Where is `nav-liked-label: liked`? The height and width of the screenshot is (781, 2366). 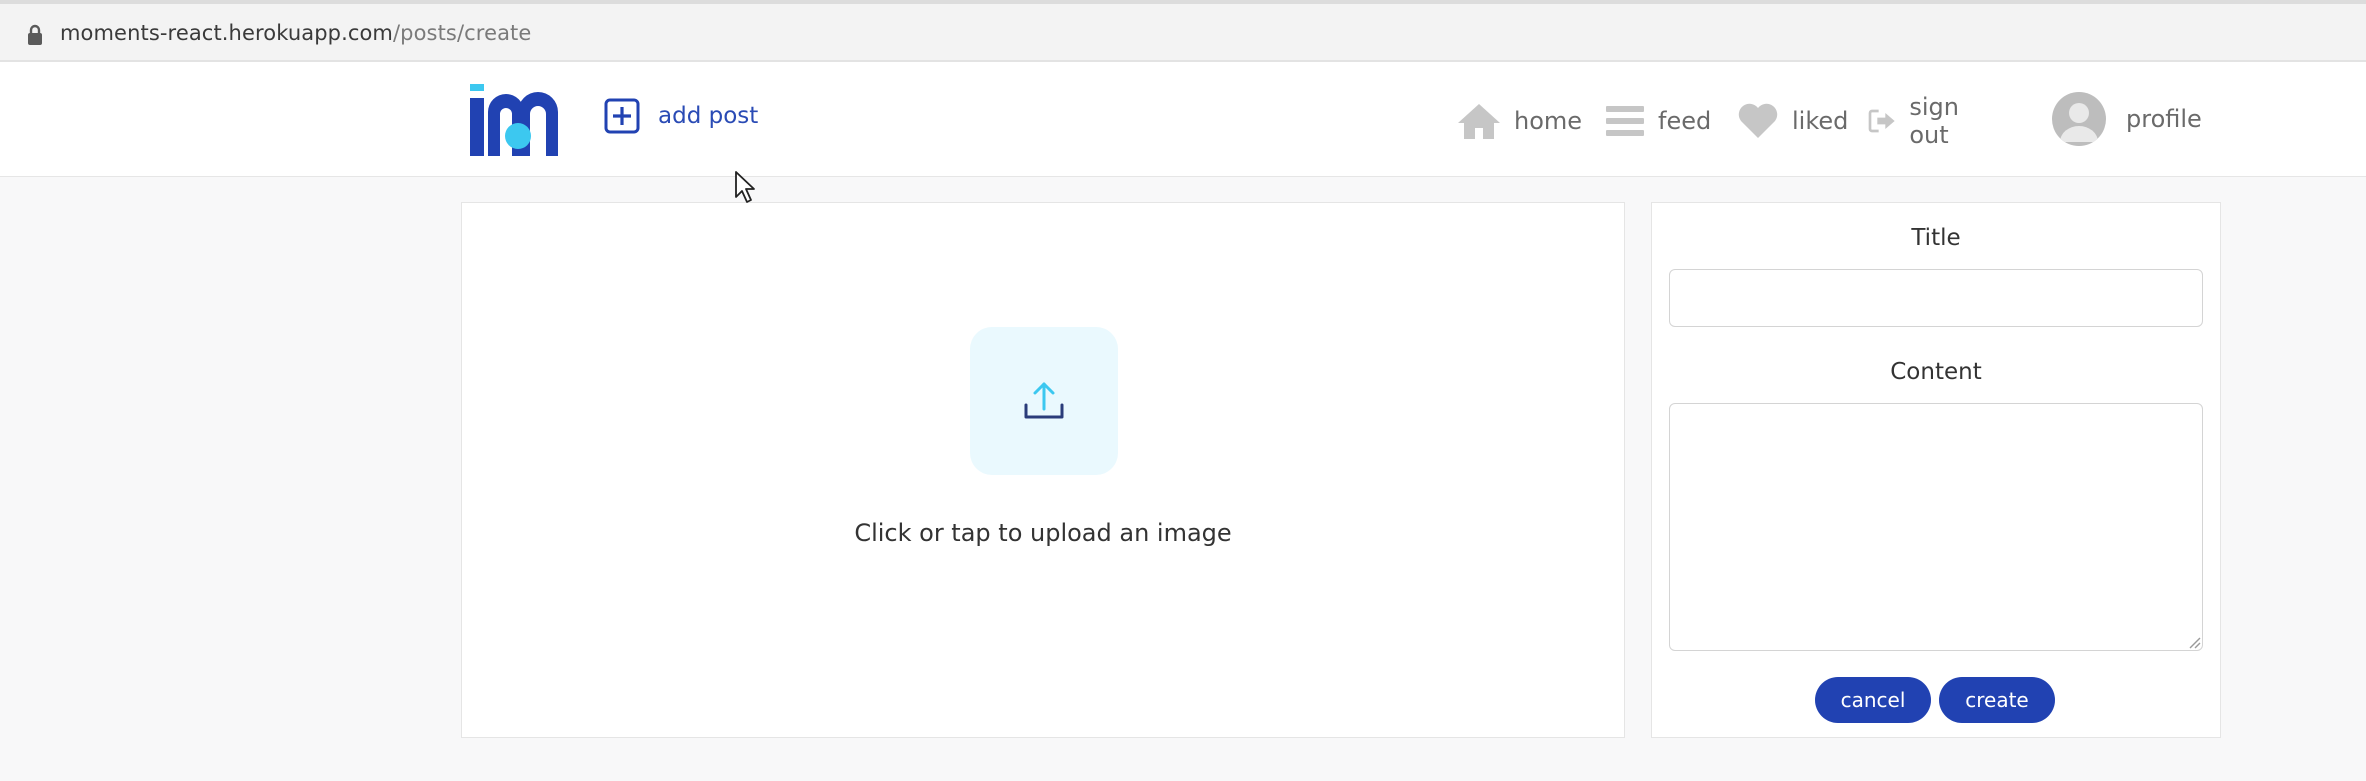
nav-liked-label: liked is located at coordinates (1820, 121).